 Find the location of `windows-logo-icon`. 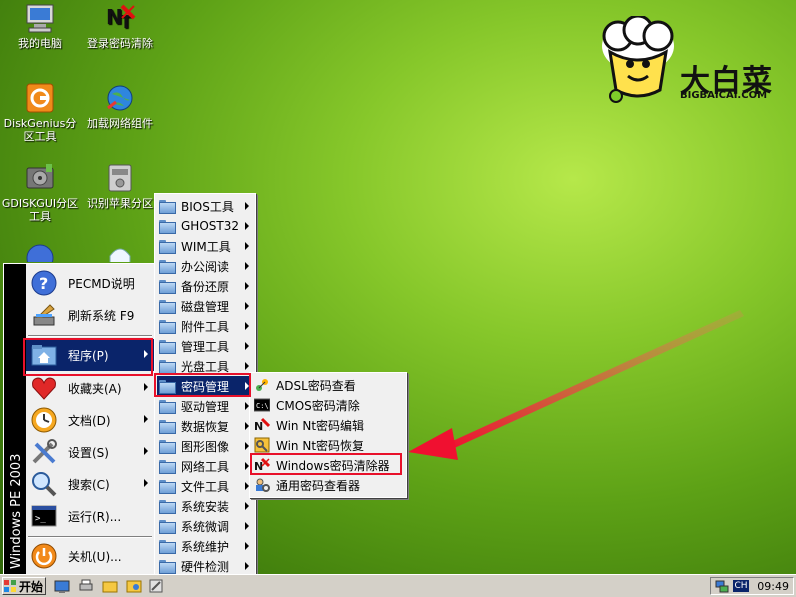

windows-logo-icon is located at coordinates (10, 586).